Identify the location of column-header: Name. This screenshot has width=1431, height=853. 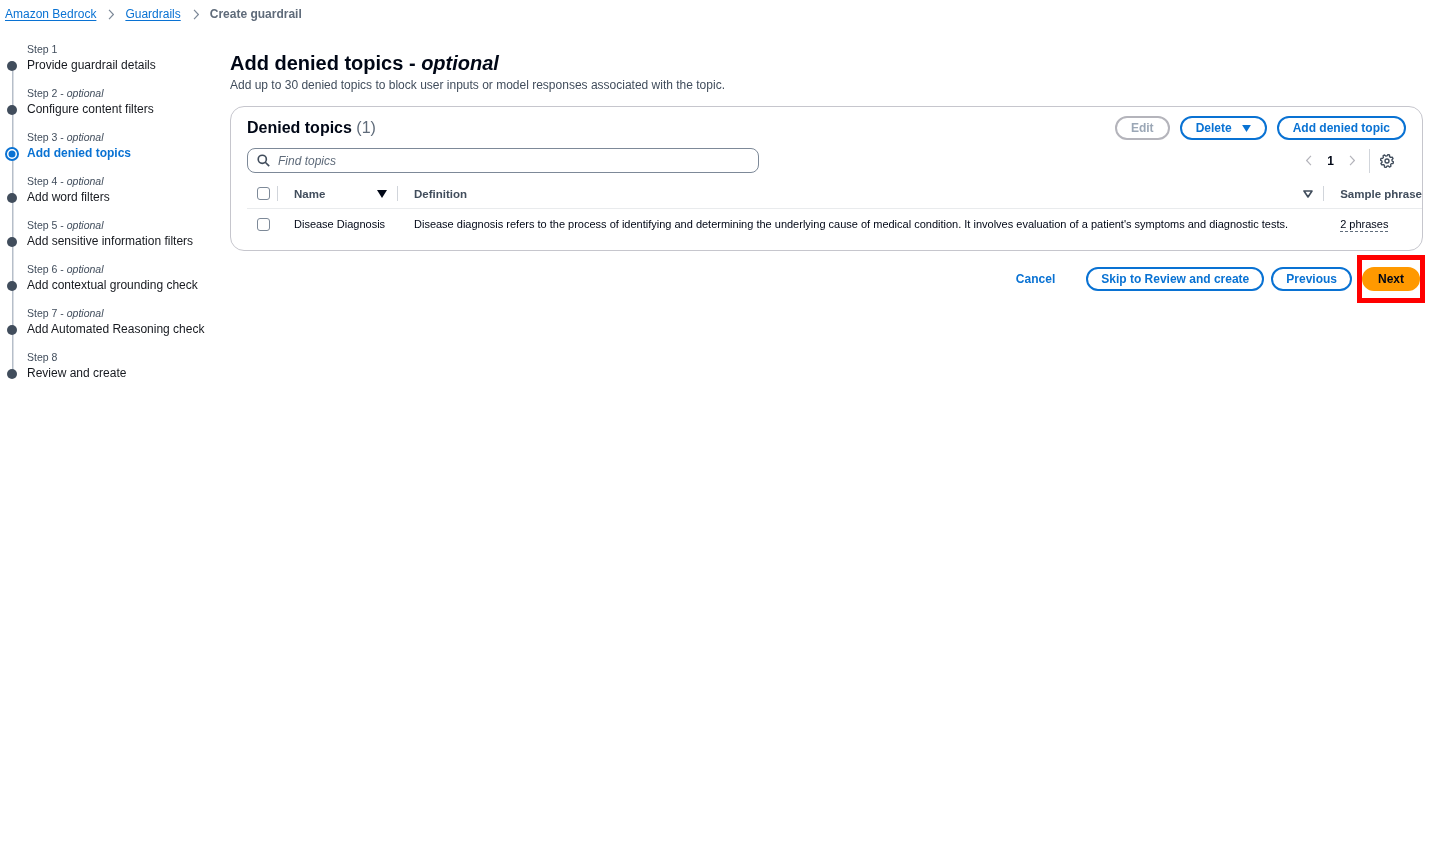
(310, 193).